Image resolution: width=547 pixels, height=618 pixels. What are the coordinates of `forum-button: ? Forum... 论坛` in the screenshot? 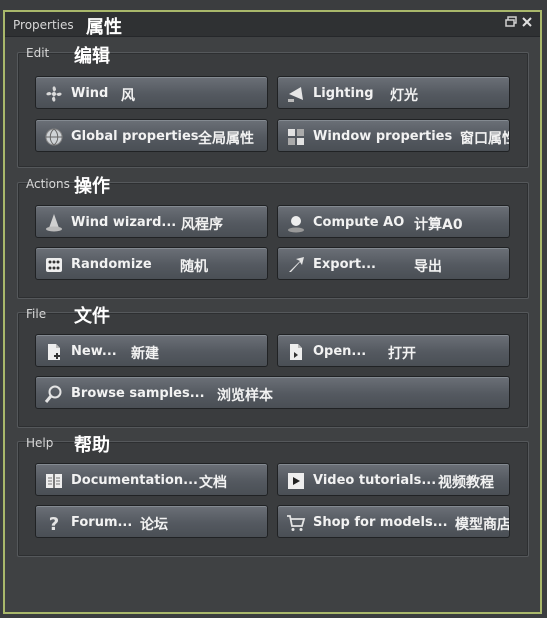 It's located at (151, 521).